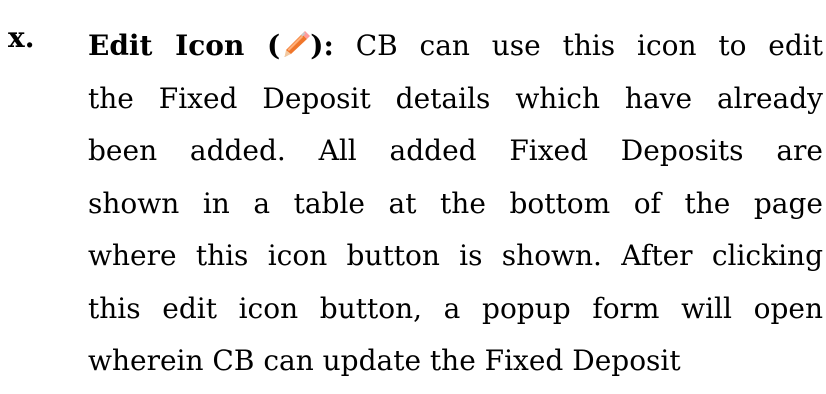  I want to click on list-marker: x., so click(21, 37).